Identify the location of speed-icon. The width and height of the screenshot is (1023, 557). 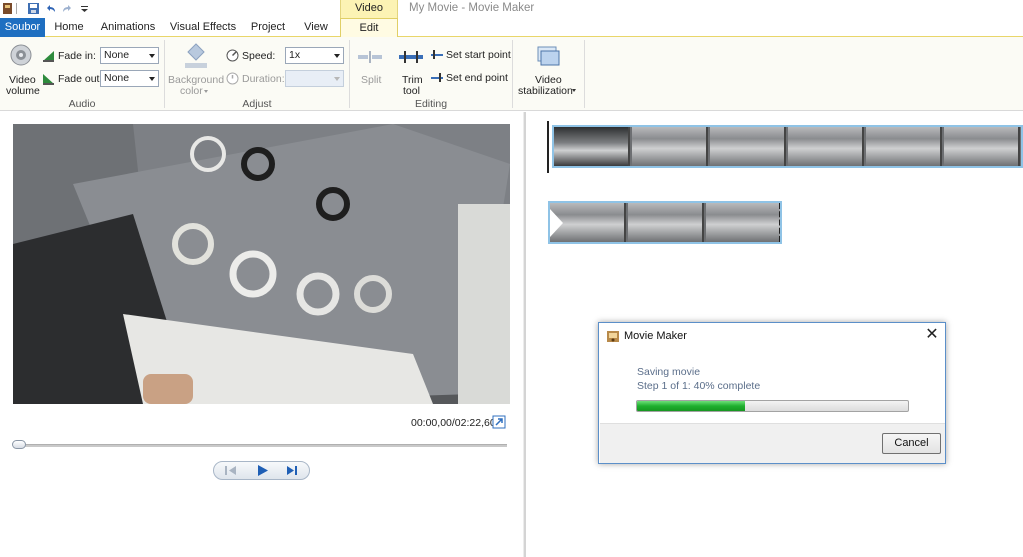
(232, 55).